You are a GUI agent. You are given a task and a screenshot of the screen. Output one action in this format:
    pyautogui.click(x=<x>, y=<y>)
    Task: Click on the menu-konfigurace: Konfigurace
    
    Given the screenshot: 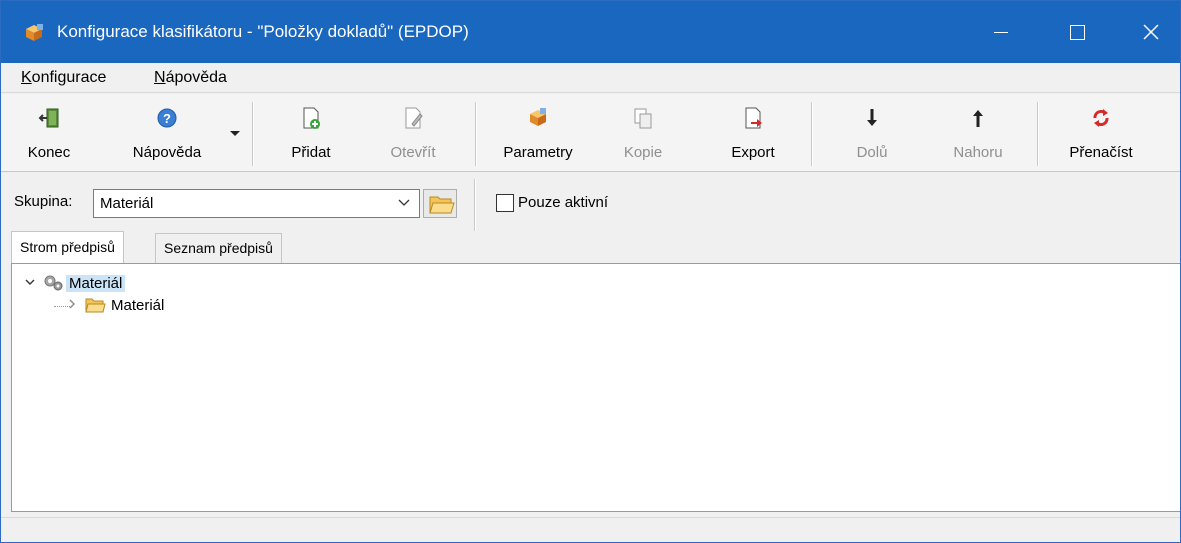 What is the action you would take?
    pyautogui.click(x=63, y=78)
    